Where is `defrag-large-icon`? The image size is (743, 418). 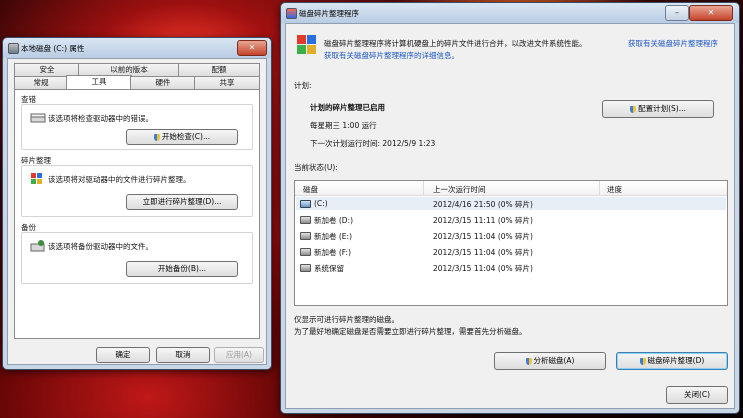 defrag-large-icon is located at coordinates (306, 44).